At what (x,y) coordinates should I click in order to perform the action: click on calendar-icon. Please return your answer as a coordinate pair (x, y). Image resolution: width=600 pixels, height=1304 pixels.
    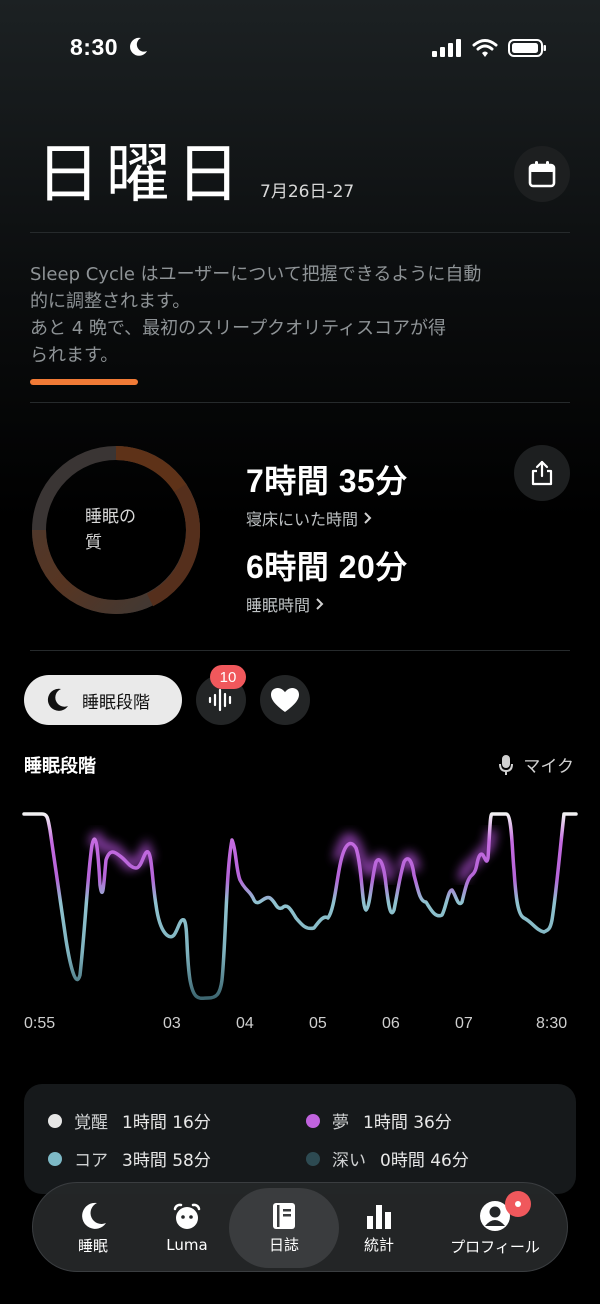
    Looking at the image, I should click on (542, 174).